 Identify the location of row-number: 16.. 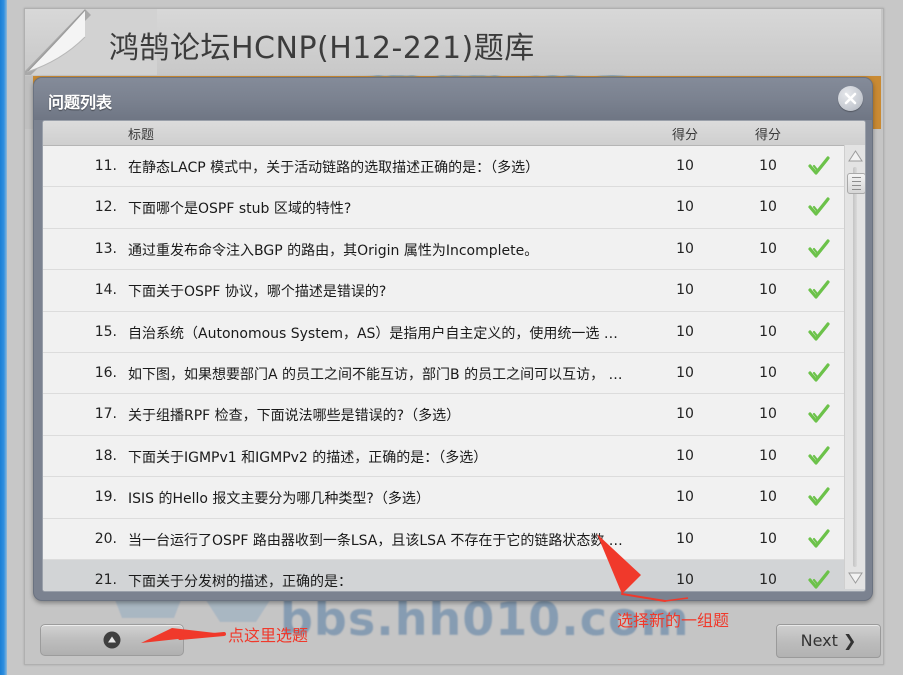
(105, 372).